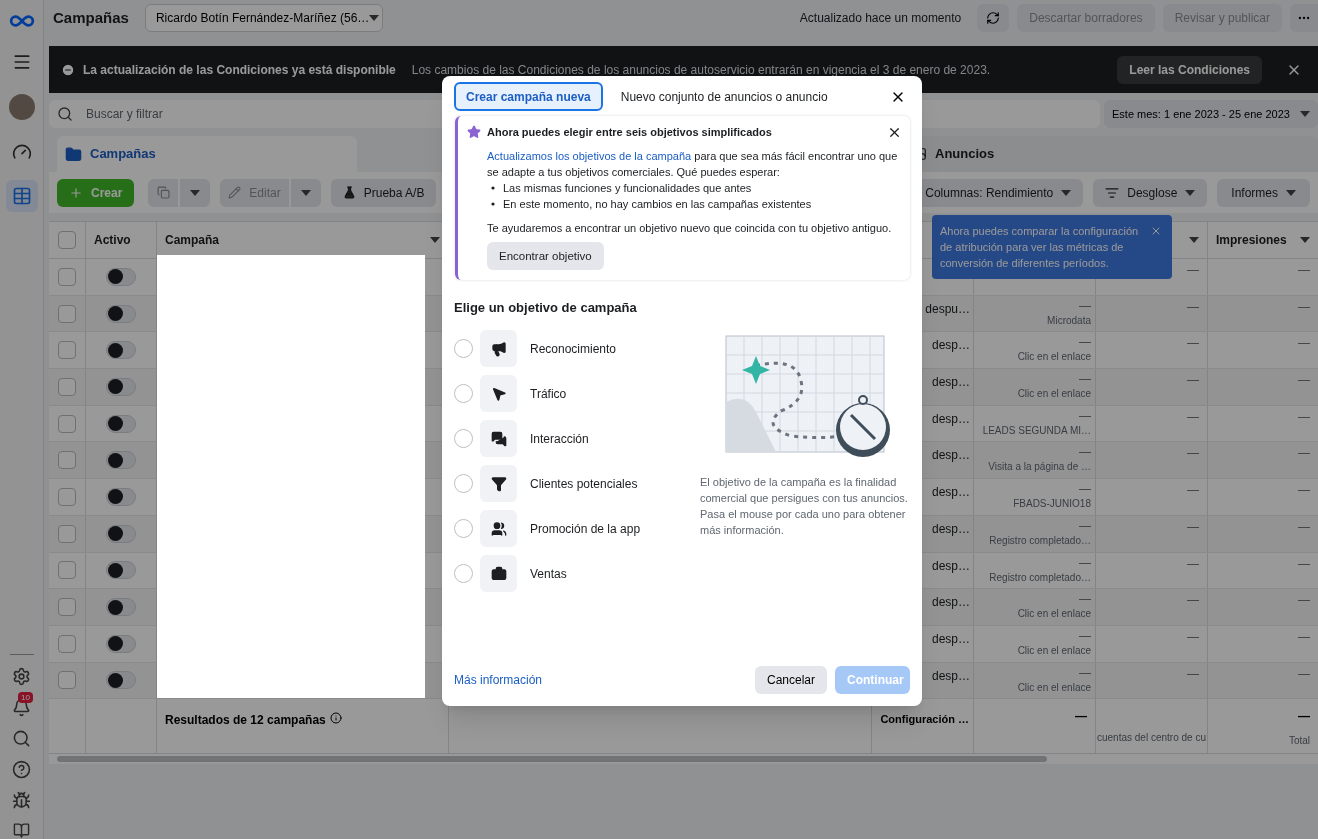 The width and height of the screenshot is (1318, 839). Describe the element at coordinates (630, 132) in the screenshot. I see `notice-title: Ahora puedes elegir entre seis objetivos simplificados` at that location.